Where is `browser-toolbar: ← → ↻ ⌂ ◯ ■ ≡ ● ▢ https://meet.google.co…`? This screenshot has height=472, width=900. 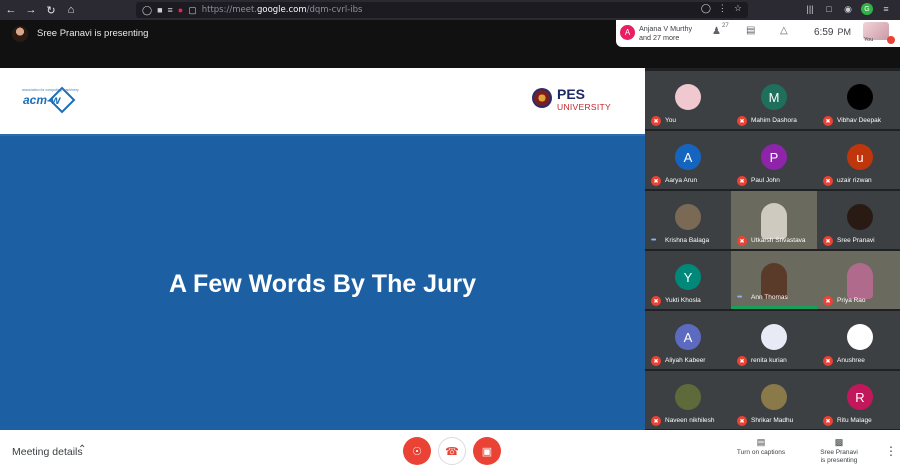 browser-toolbar: ← → ↻ ⌂ ◯ ■ ≡ ● ▢ https://meet.google.co… is located at coordinates (450, 10).